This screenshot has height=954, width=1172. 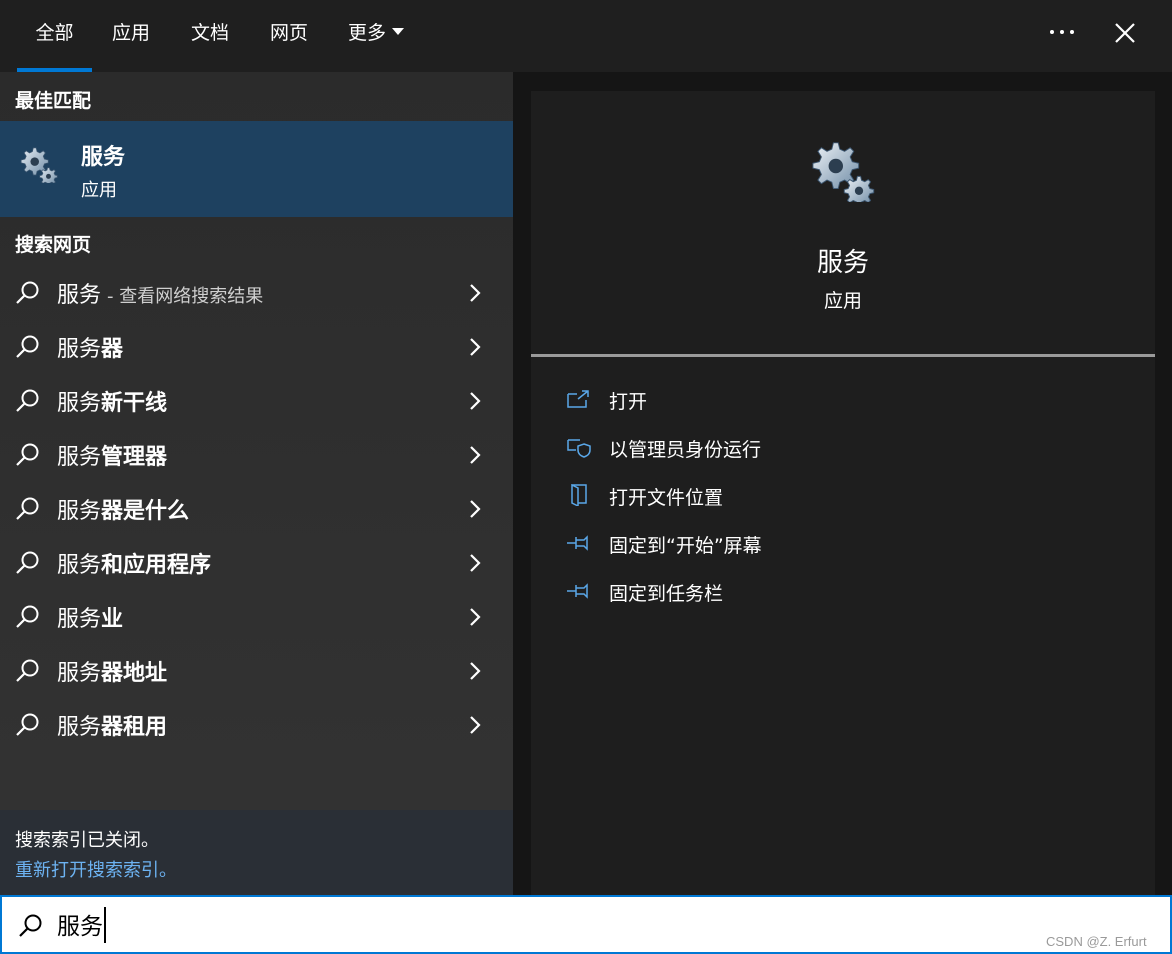 What do you see at coordinates (579, 448) in the screenshot?
I see `shield-icon` at bounding box center [579, 448].